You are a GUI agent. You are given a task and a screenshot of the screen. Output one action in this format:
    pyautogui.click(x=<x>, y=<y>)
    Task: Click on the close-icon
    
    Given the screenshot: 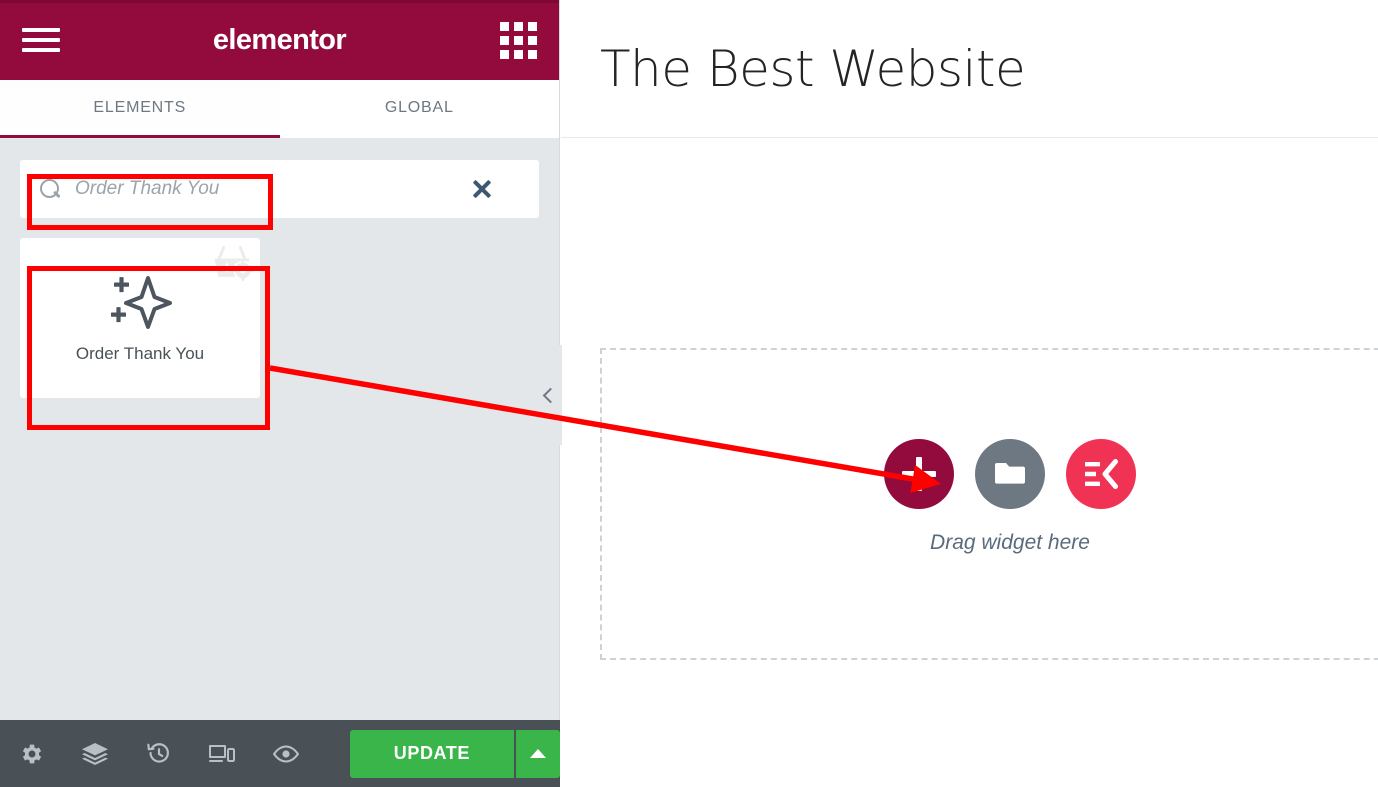 What is the action you would take?
    pyautogui.click(x=482, y=189)
    